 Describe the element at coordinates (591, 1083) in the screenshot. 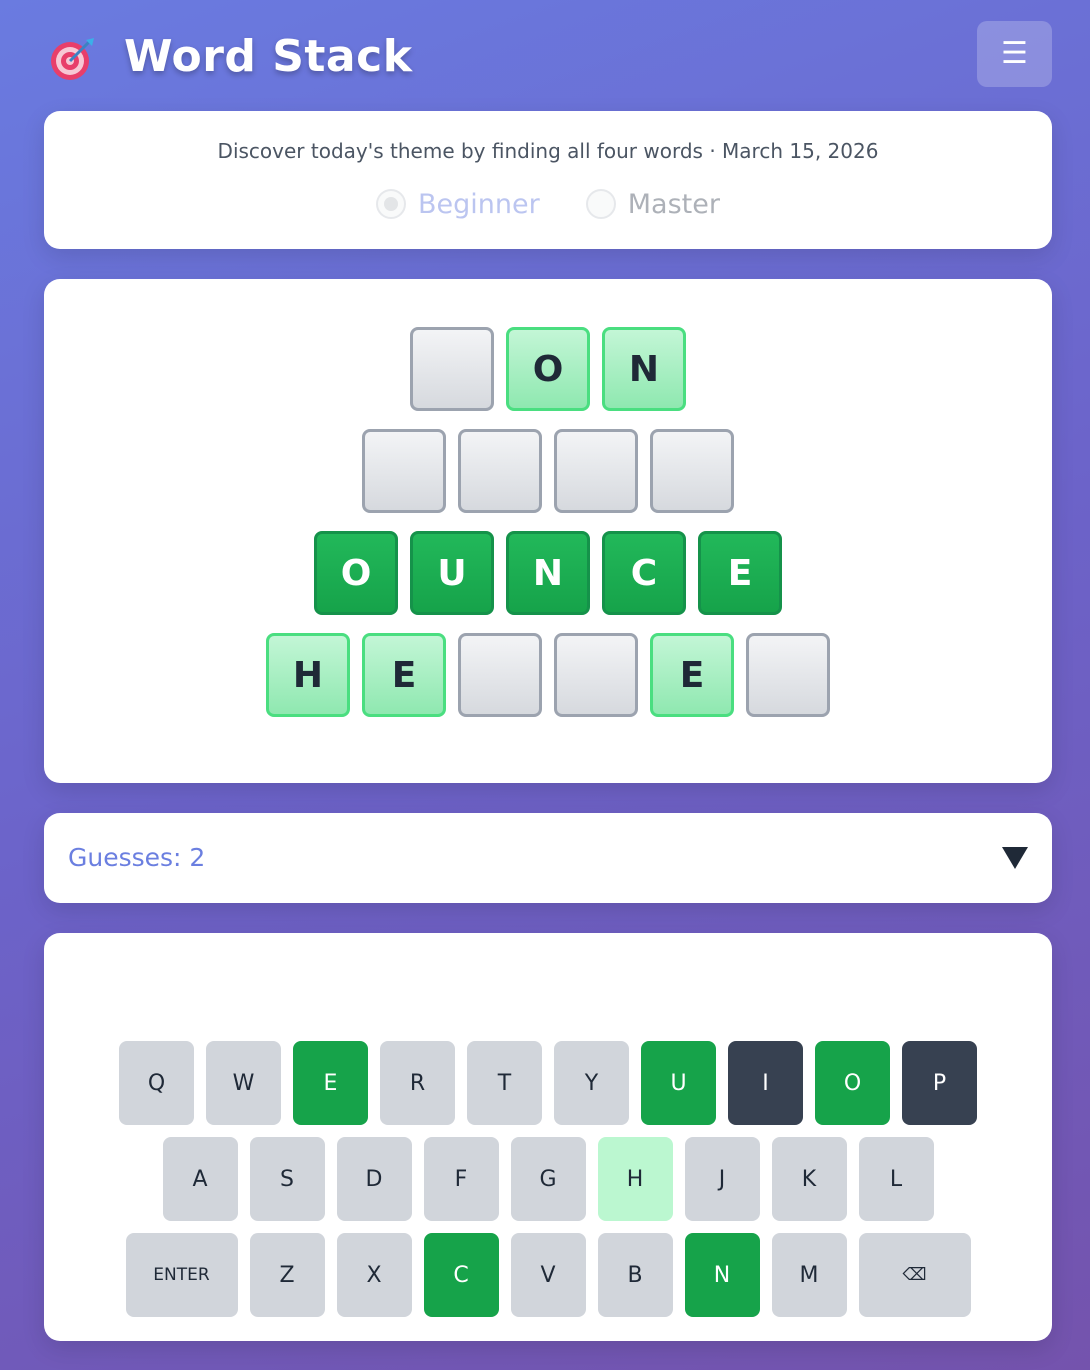

I see `key-y: Y` at that location.